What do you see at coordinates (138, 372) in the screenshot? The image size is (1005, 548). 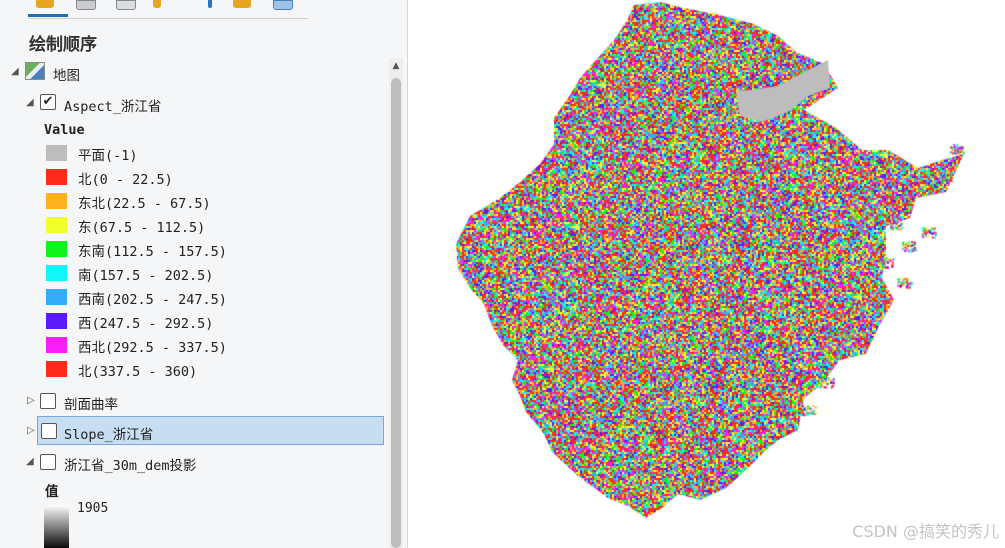 I see `legend-label: 北(337.5 - 360)` at bounding box center [138, 372].